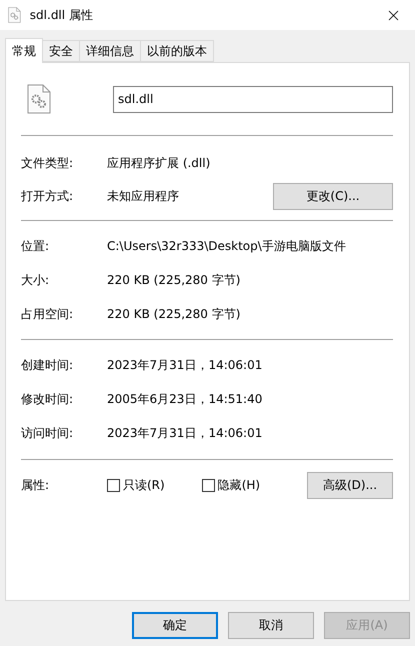  What do you see at coordinates (227, 246) in the screenshot?
I see `field-value: C:\Users\32r333\Desktop\手游电脑版文件` at bounding box center [227, 246].